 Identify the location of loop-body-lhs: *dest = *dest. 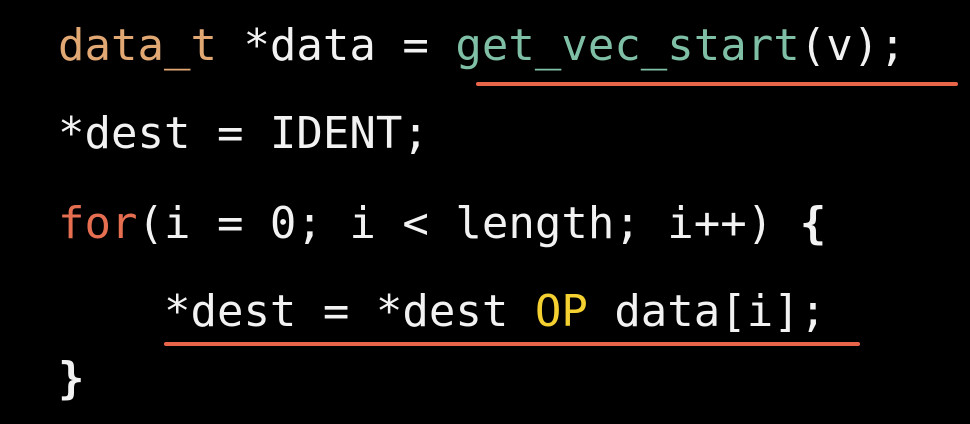
(349, 311).